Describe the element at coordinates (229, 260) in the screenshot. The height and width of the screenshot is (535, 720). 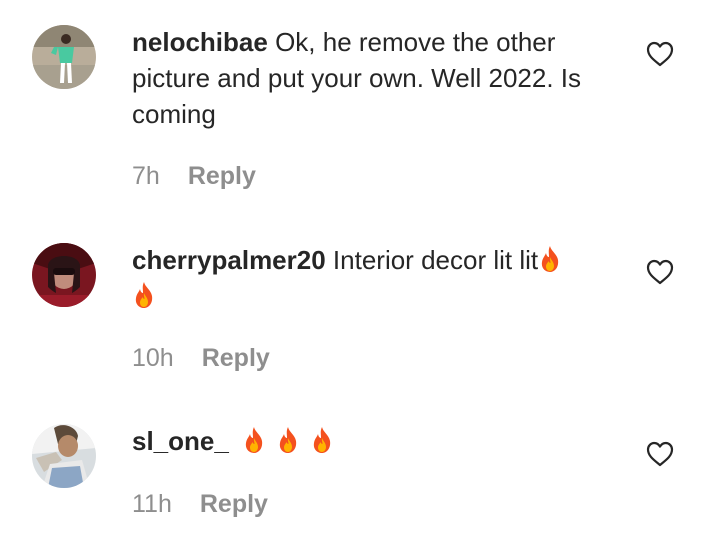
I see `comment-username: cherrypalmer20` at that location.